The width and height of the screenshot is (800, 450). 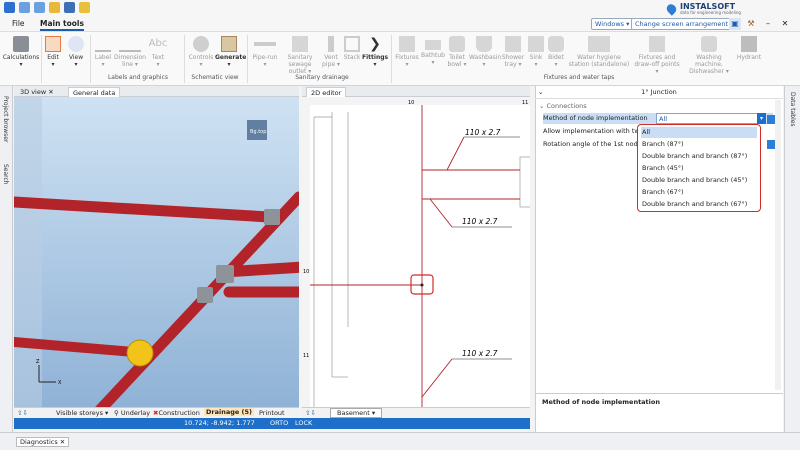 I want to click on save-icon, so click(x=69, y=7).